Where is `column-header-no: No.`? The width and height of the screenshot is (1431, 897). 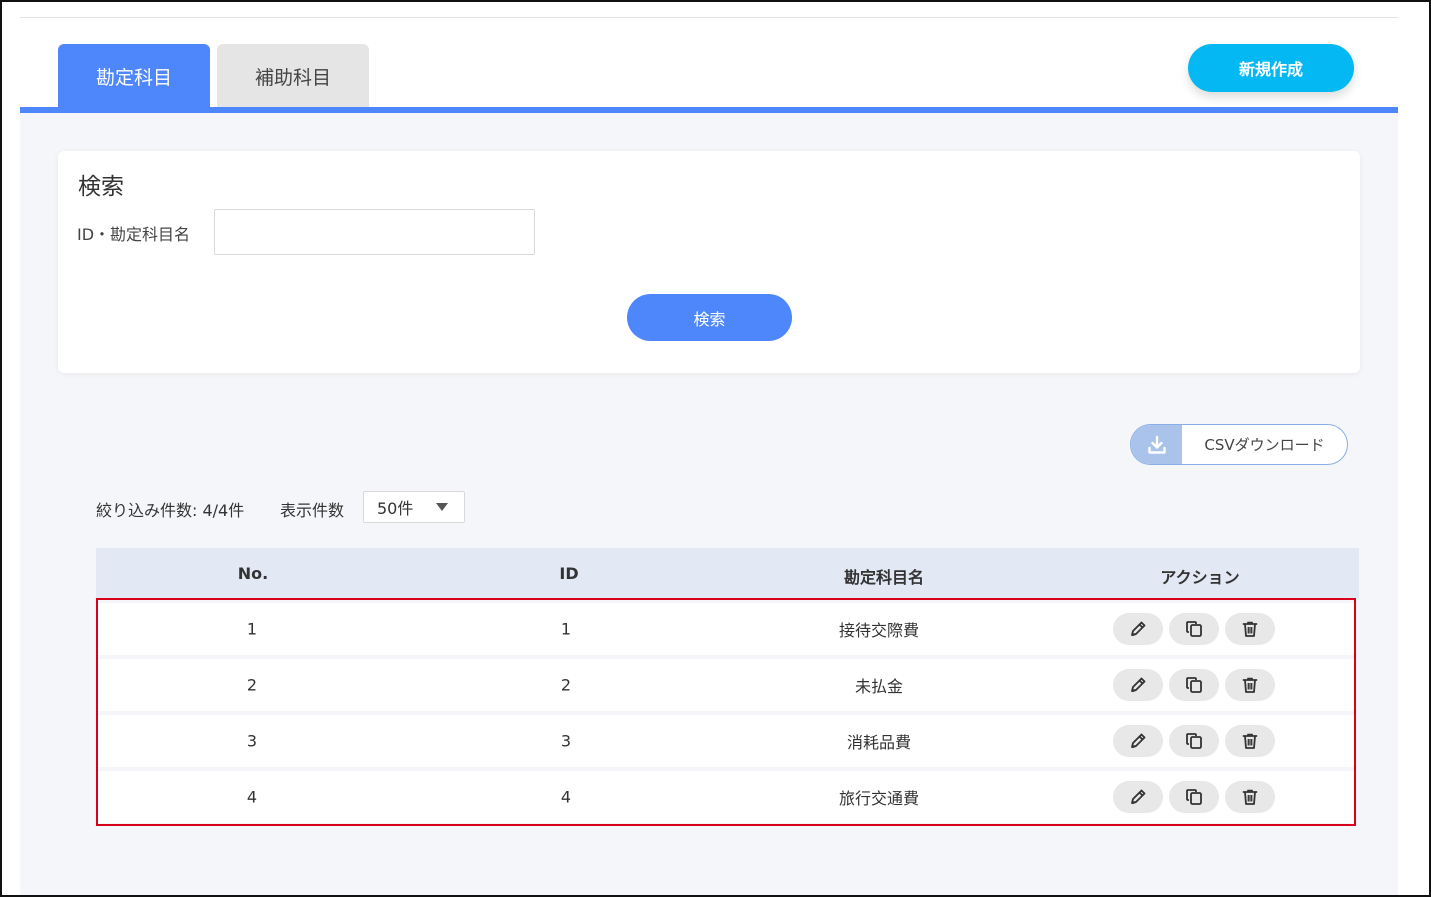
column-header-no: No. is located at coordinates (253, 573).